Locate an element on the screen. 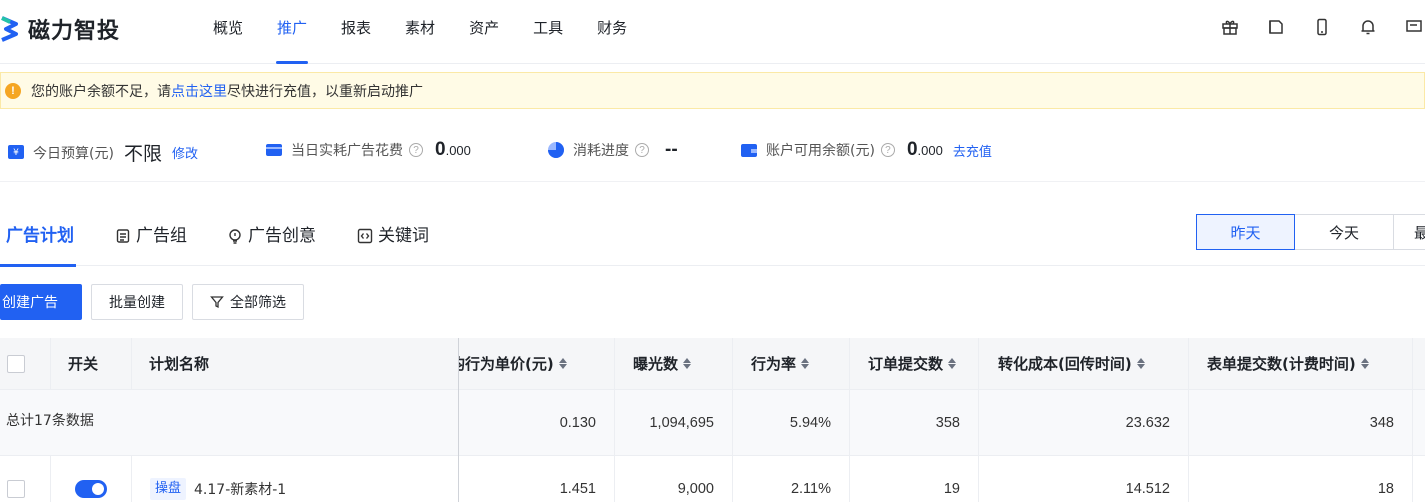  row-switch-cell is located at coordinates (91, 479).